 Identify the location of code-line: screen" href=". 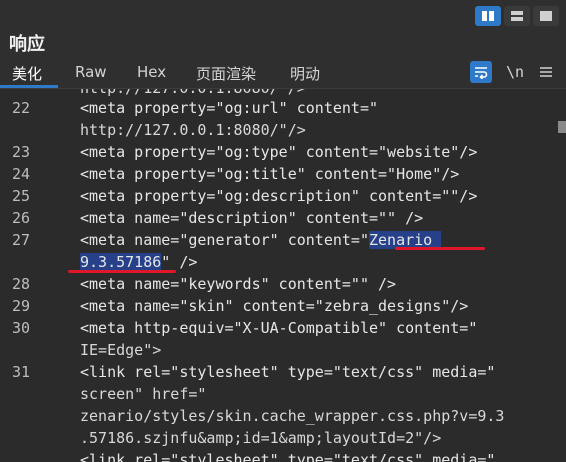
(143, 394).